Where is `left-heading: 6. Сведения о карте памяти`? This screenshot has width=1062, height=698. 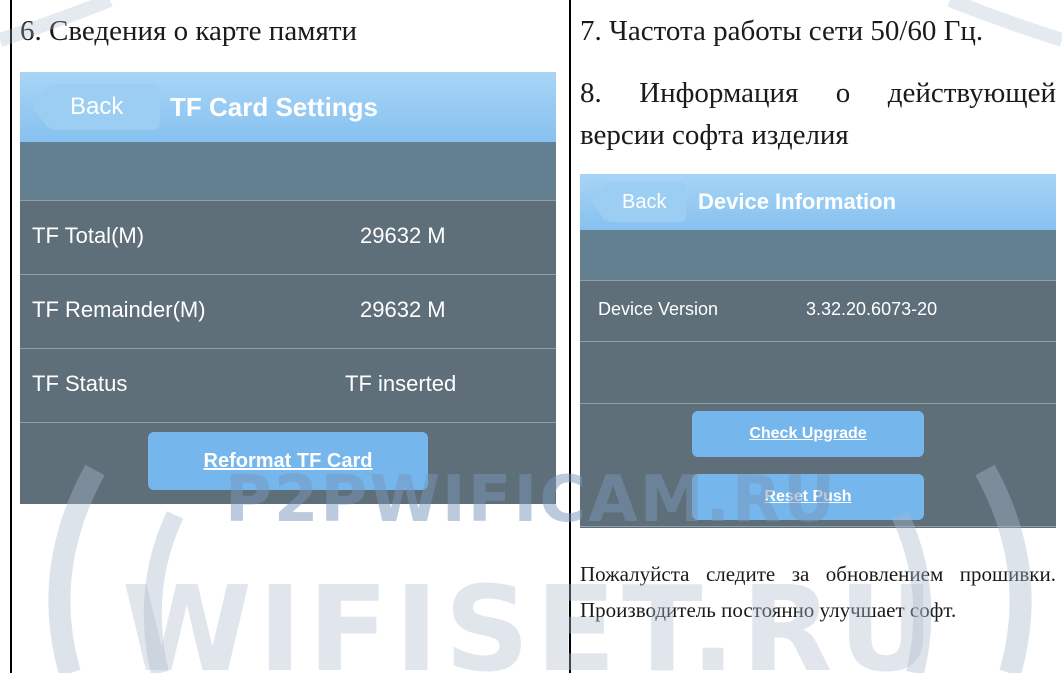 left-heading: 6. Сведения о карте памяти is located at coordinates (189, 31).